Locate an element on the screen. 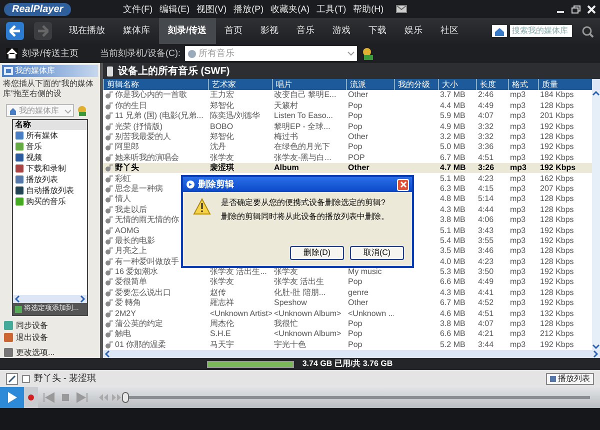 Image resolution: width=600 pixels, height=430 pixels. table-cell: 有一种爱叫做放手 is located at coordinates (147, 261).